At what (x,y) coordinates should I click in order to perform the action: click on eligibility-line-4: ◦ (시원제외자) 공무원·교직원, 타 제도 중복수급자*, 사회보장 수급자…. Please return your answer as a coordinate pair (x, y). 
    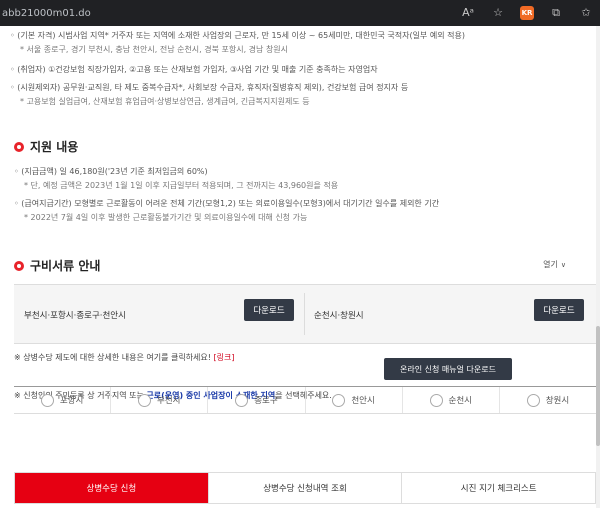
    Looking at the image, I should click on (209, 87).